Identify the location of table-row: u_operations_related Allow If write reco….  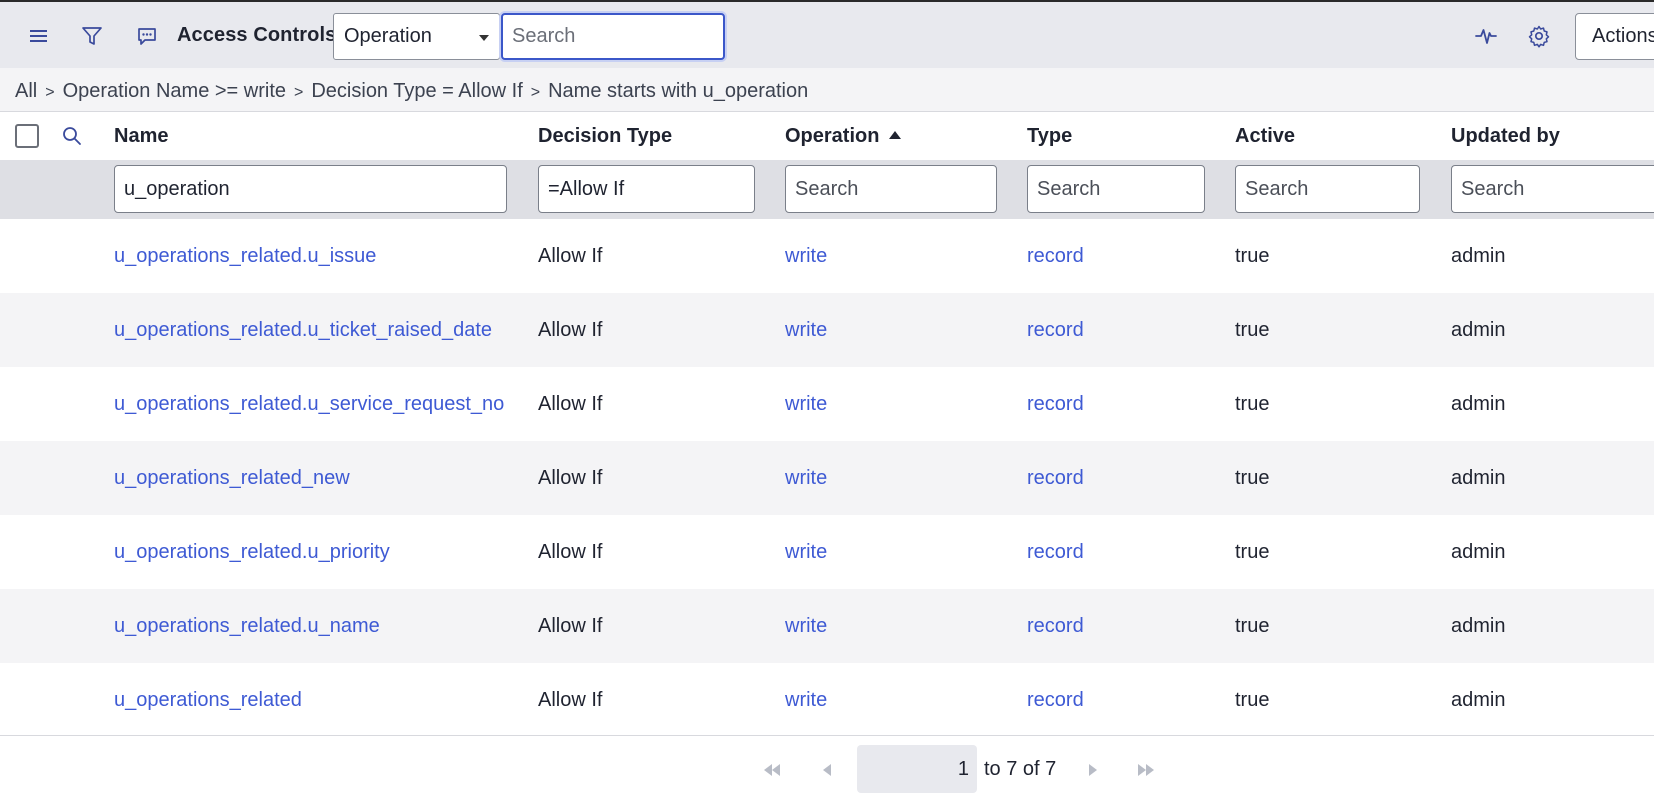
(827, 700).